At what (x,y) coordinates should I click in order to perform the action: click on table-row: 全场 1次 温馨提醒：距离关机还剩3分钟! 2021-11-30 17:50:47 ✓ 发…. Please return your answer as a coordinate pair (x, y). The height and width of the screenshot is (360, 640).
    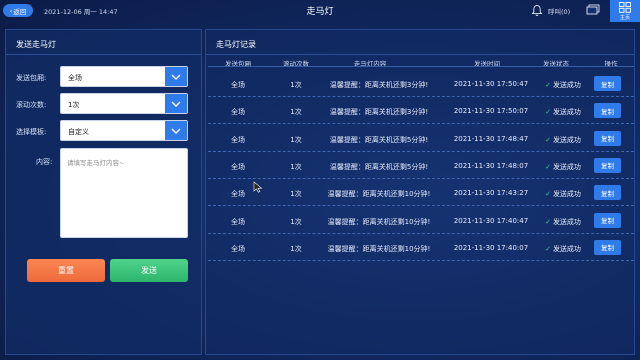
    Looking at the image, I should click on (421, 83).